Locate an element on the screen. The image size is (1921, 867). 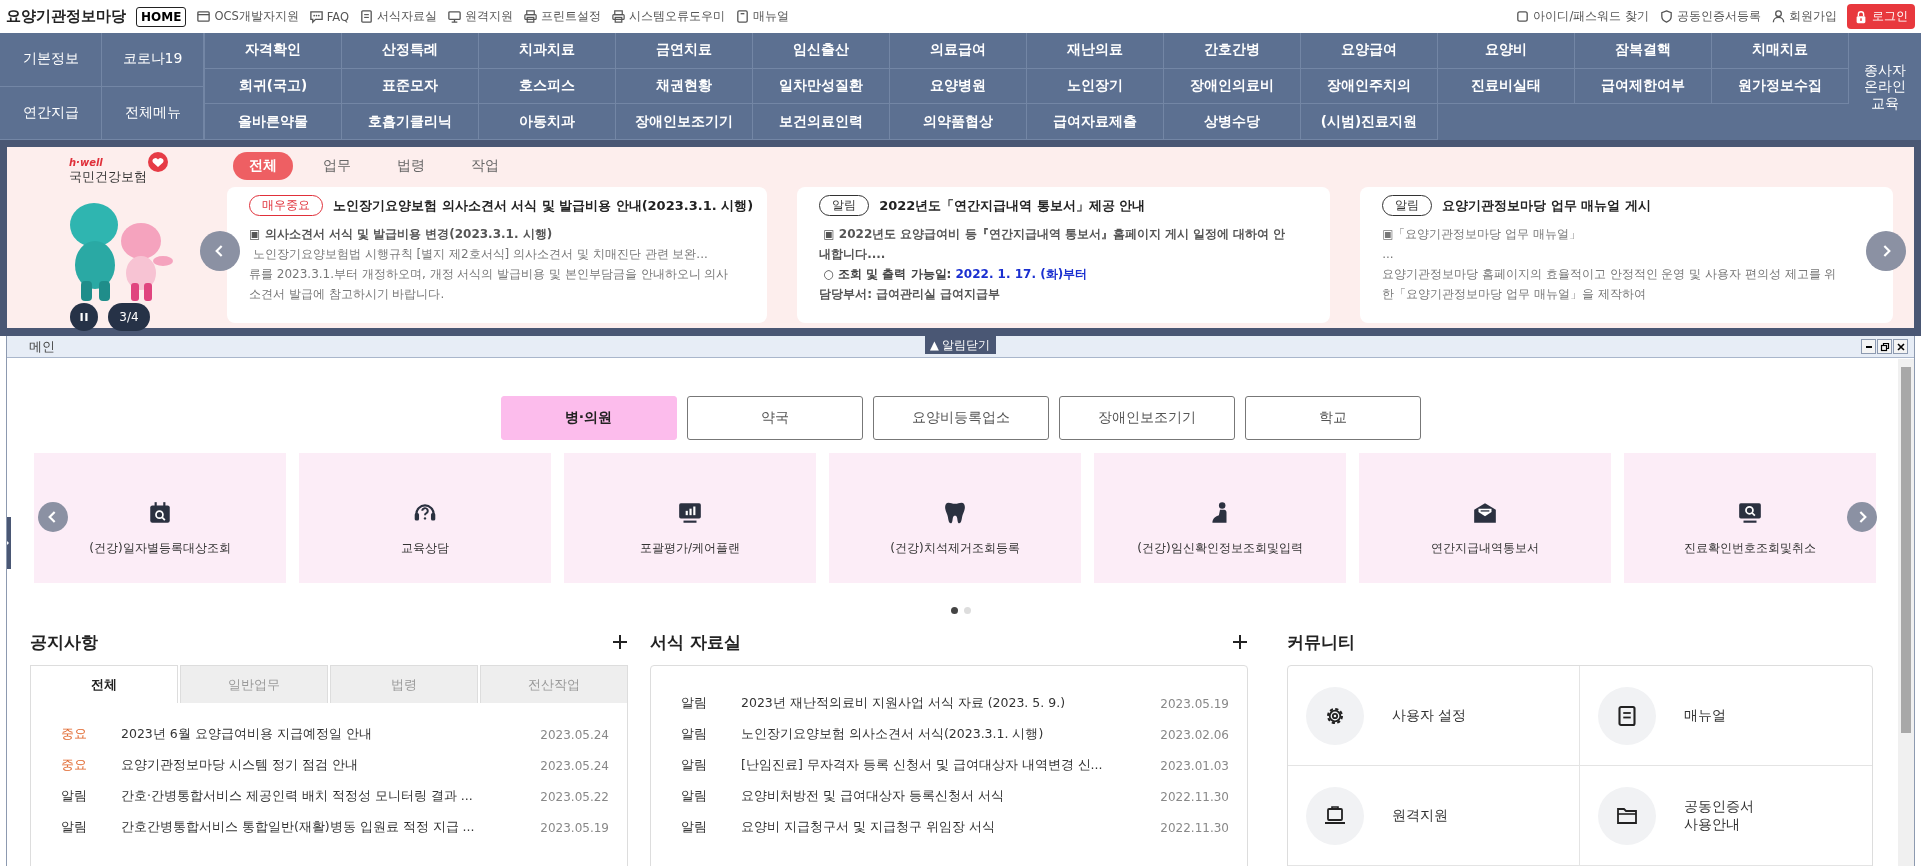
window-tab: 메인 is located at coordinates (42, 346).